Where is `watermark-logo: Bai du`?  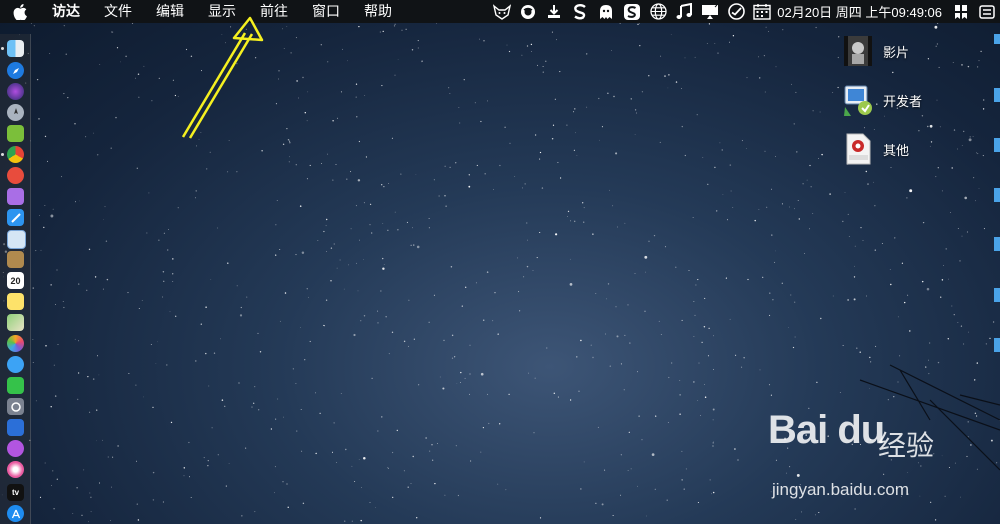 watermark-logo: Bai du is located at coordinates (826, 430).